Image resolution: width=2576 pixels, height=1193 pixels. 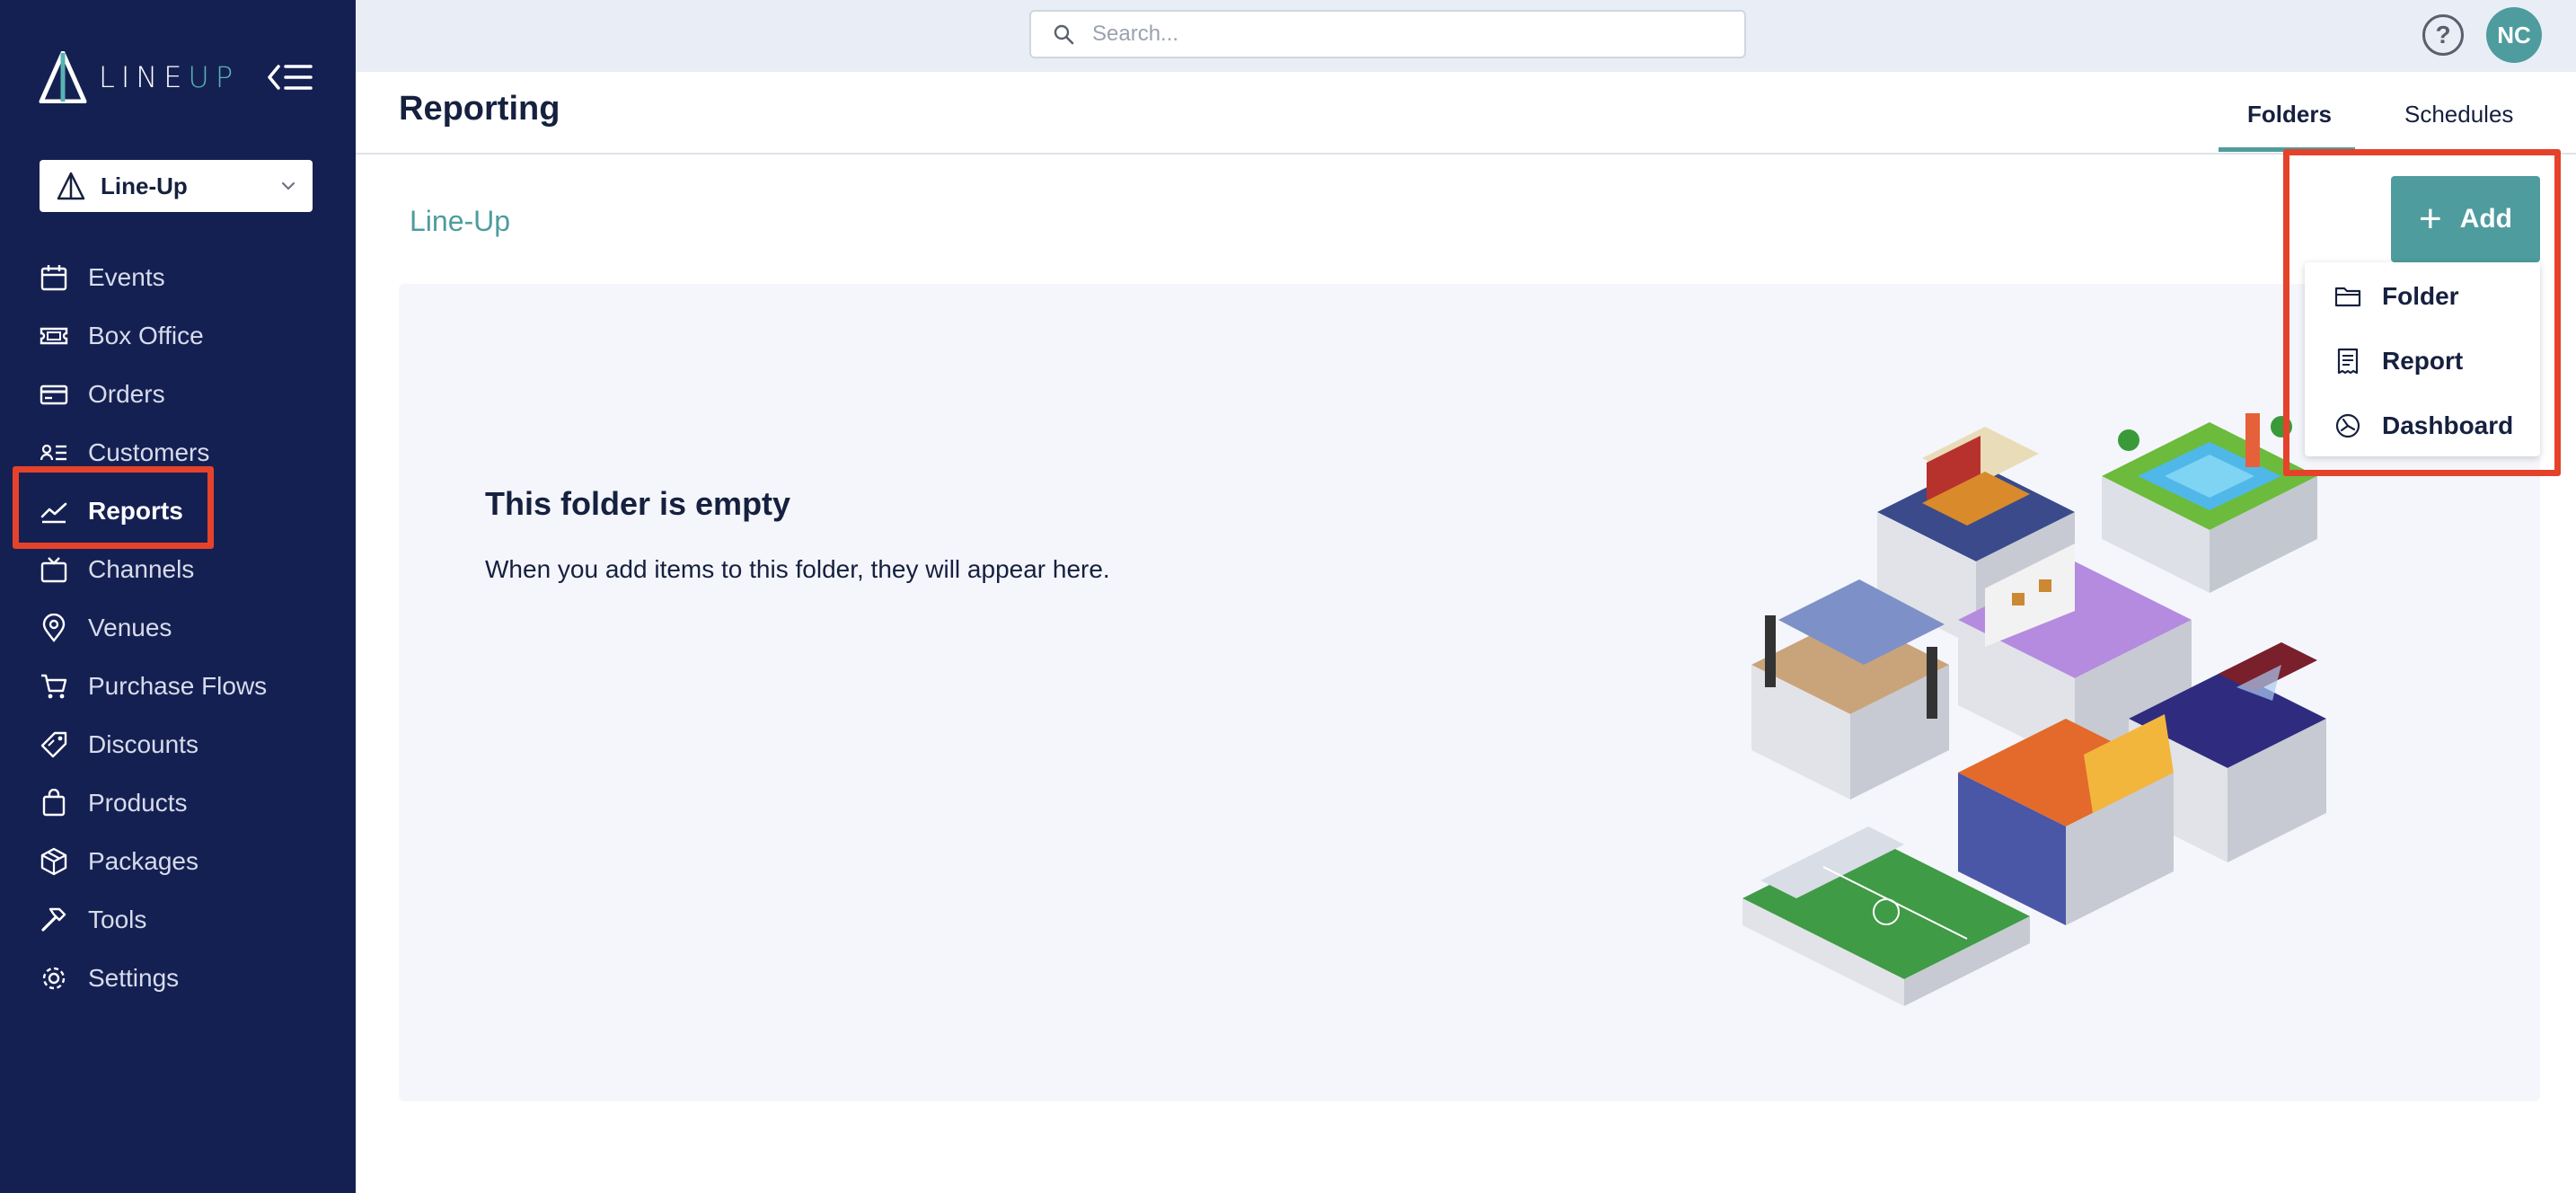 I want to click on search-bar, so click(x=1387, y=34).